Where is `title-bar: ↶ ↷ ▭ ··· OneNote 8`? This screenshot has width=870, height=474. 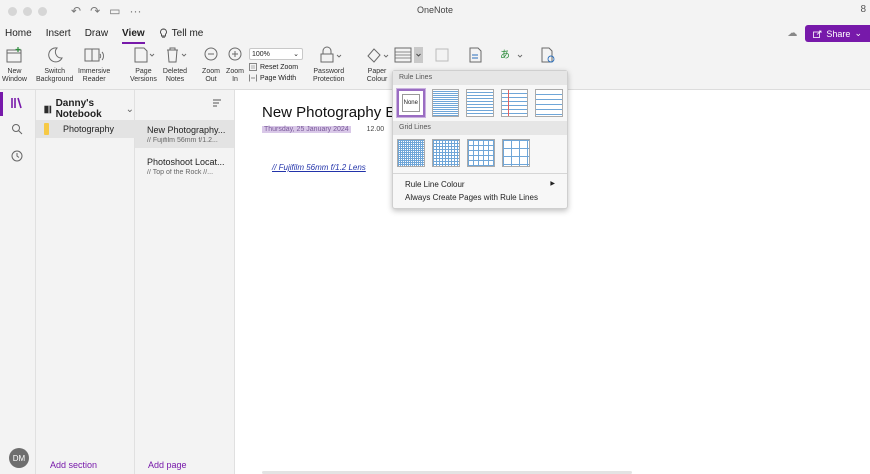
title-bar: ↶ ↷ ▭ ··· OneNote 8 is located at coordinates (435, 11).